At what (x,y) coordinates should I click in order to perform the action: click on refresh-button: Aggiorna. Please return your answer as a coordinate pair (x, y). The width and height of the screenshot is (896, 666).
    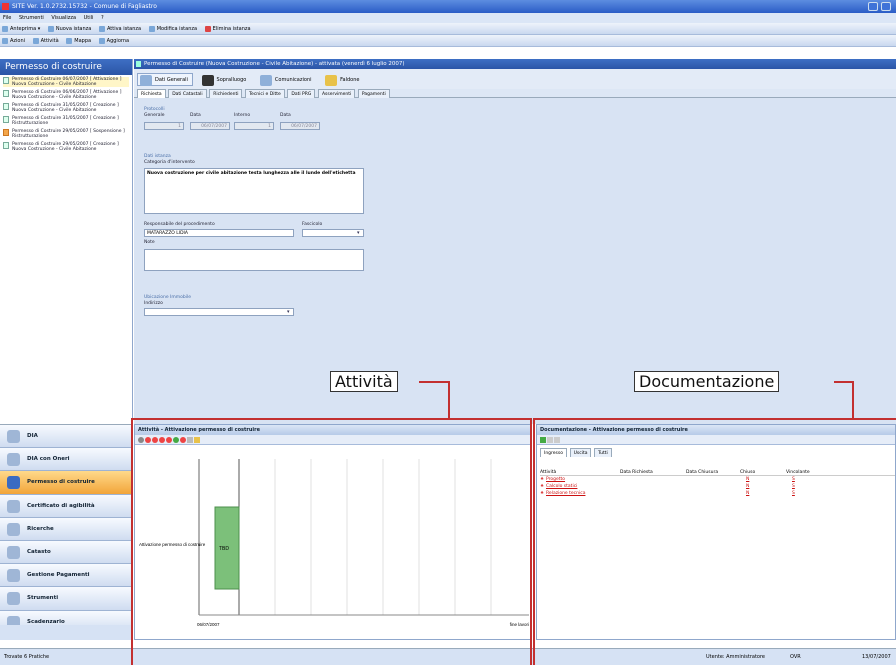
    Looking at the image, I should click on (113, 41).